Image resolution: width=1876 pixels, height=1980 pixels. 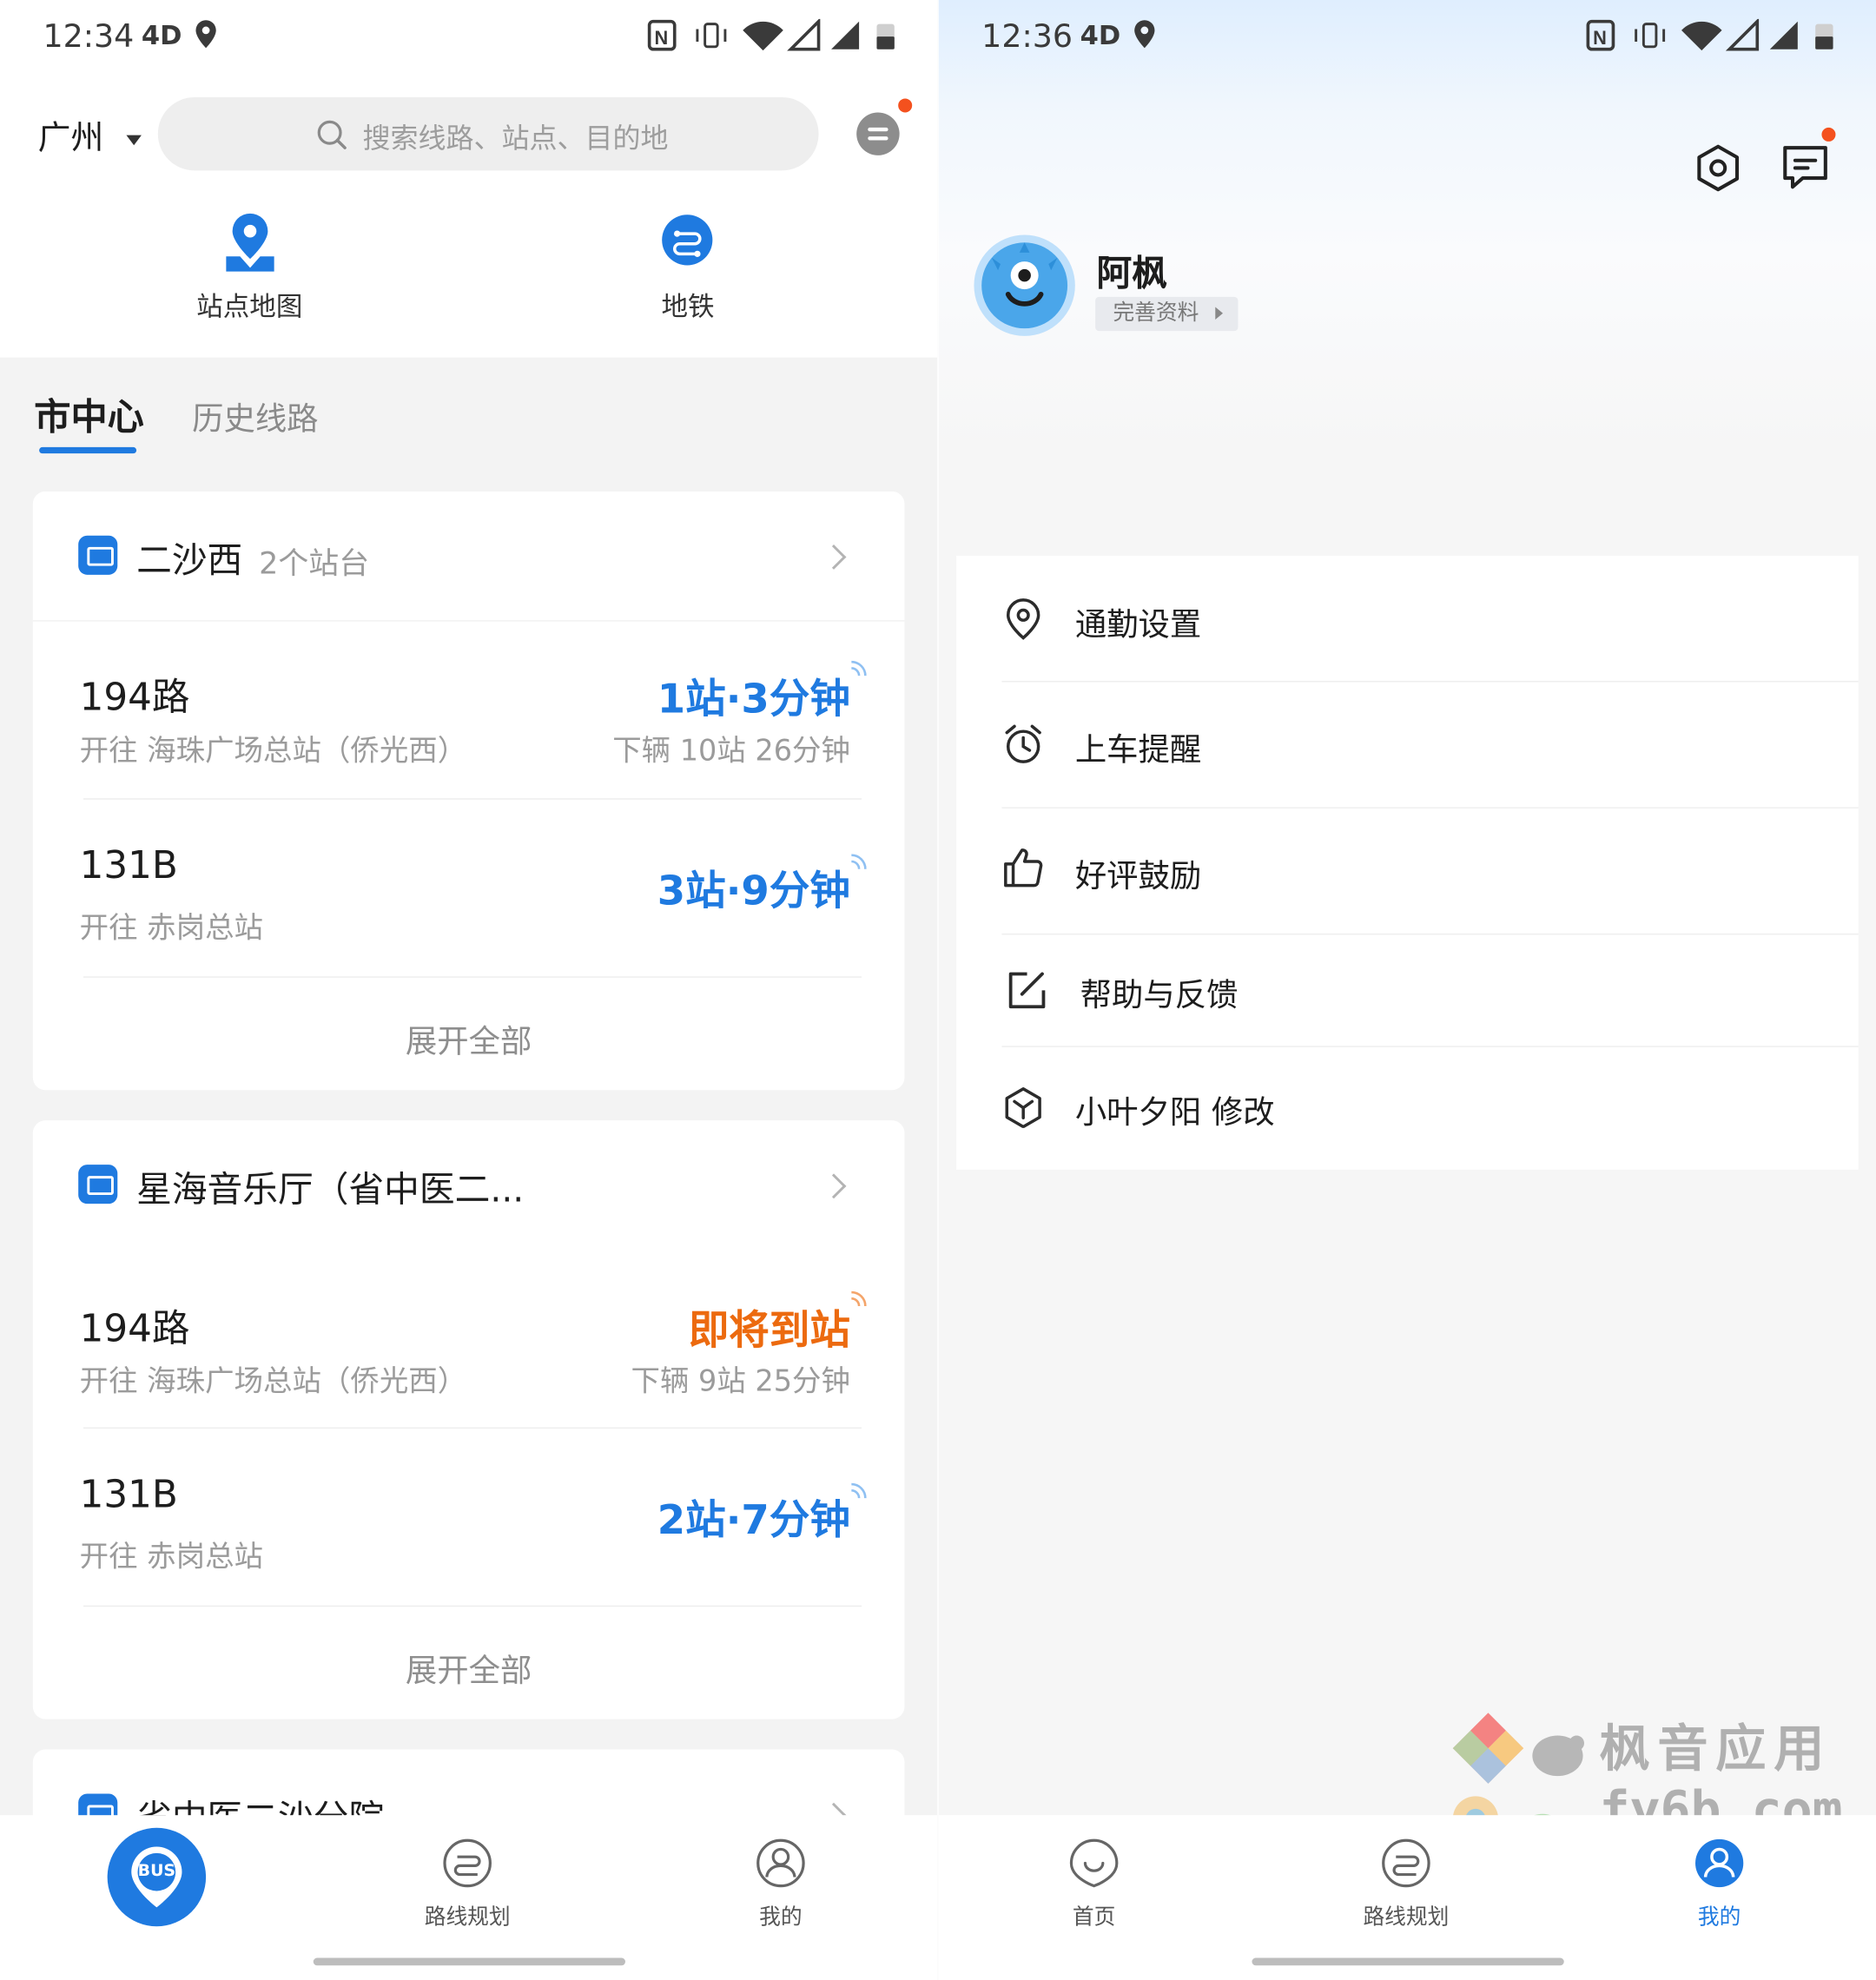 What do you see at coordinates (255, 417) in the screenshot?
I see `tab-history-routes: 历史线路` at bounding box center [255, 417].